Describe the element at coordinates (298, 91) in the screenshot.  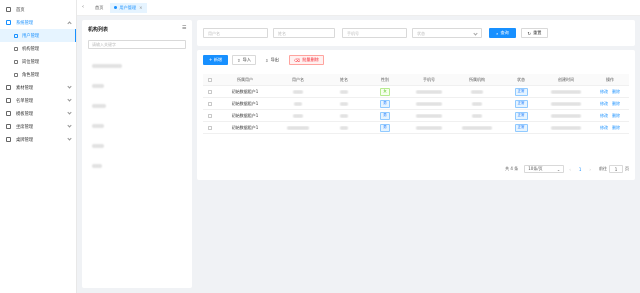
I see `cell-username` at that location.